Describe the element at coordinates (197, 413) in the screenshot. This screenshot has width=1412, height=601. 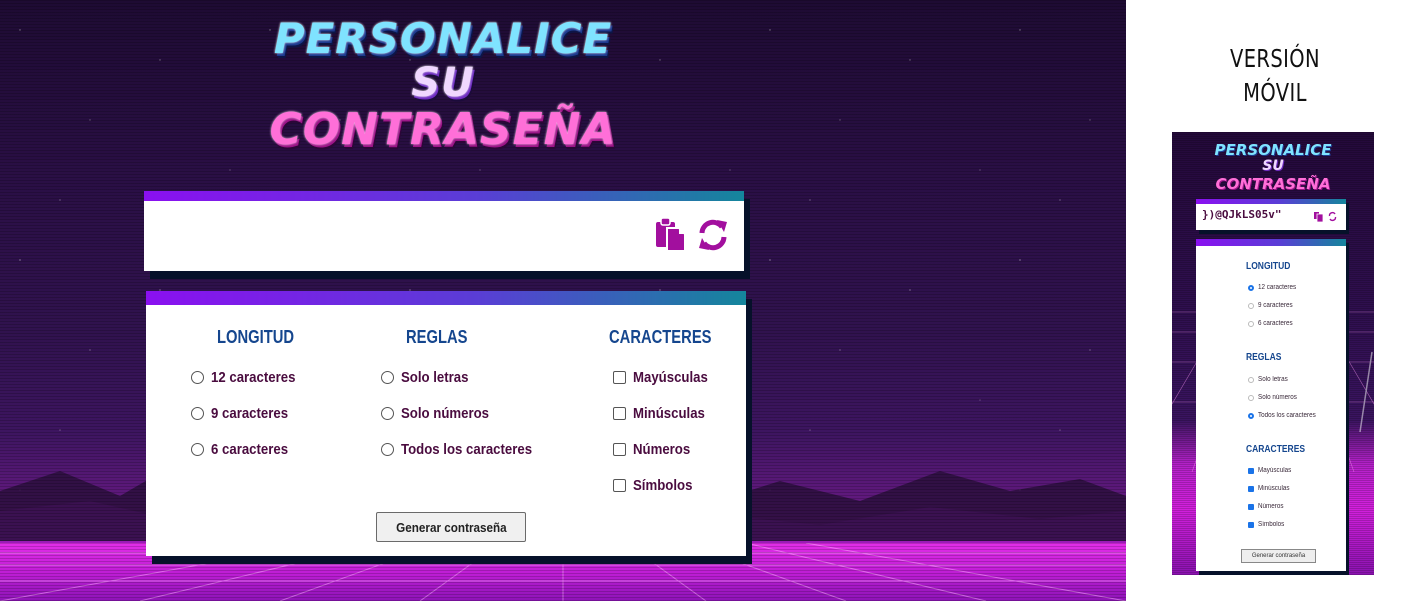
I see `radio-9-caracteres` at that location.